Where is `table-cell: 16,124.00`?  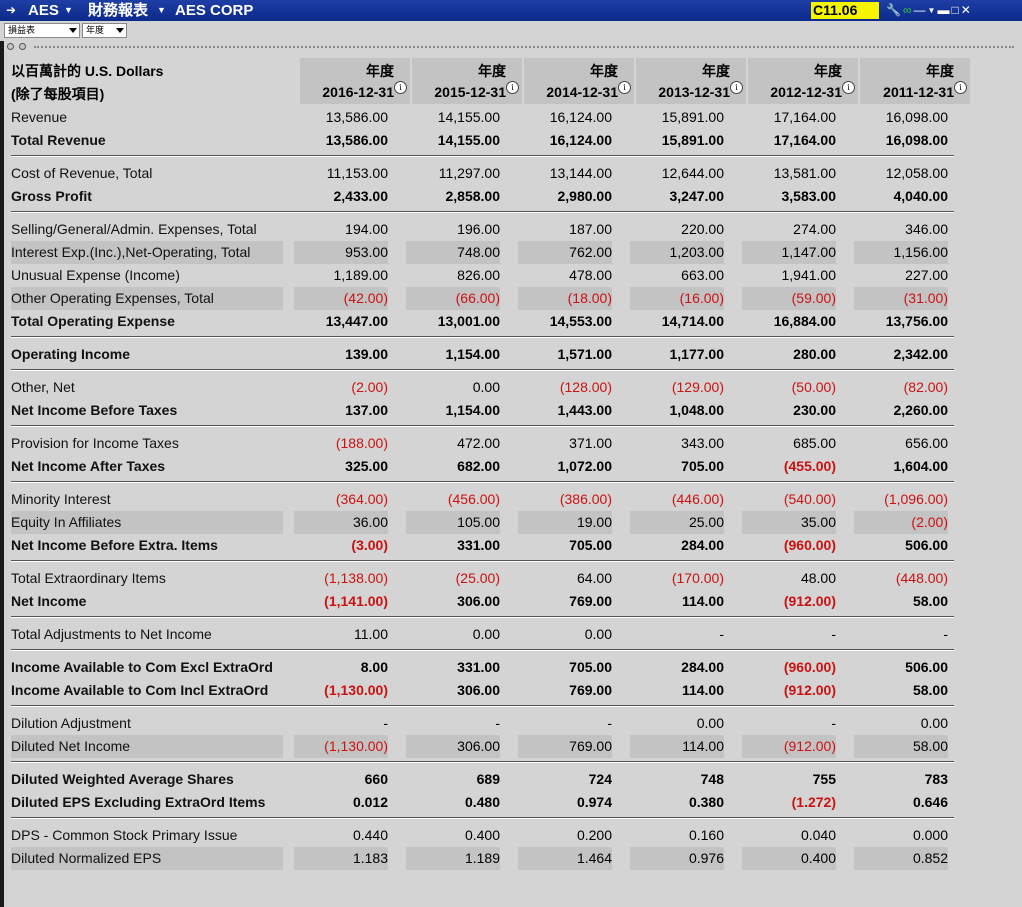
table-cell: 16,124.00 is located at coordinates (580, 117).